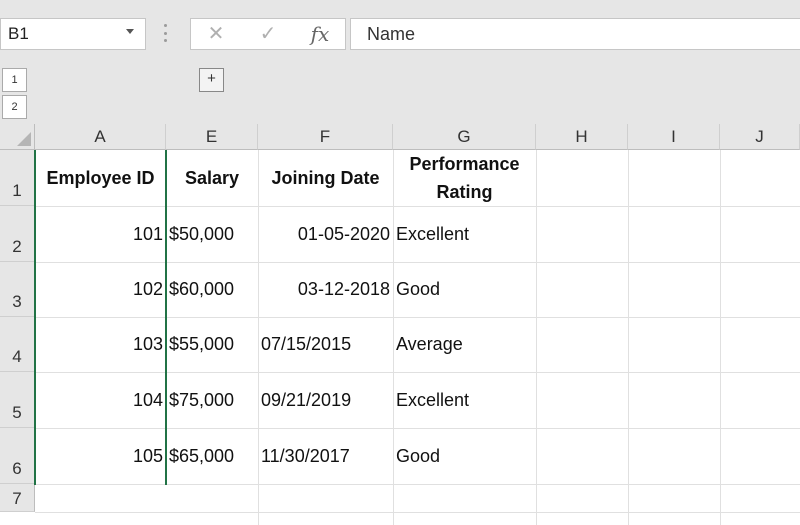 This screenshot has width=800, height=525. What do you see at coordinates (464, 344) in the screenshot?
I see `cell-g4: Average` at bounding box center [464, 344].